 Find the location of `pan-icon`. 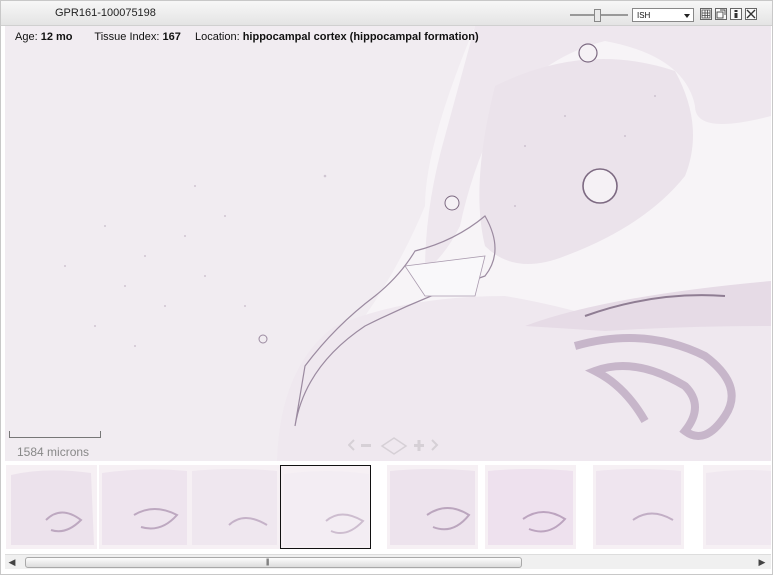

pan-icon is located at coordinates (394, 446).